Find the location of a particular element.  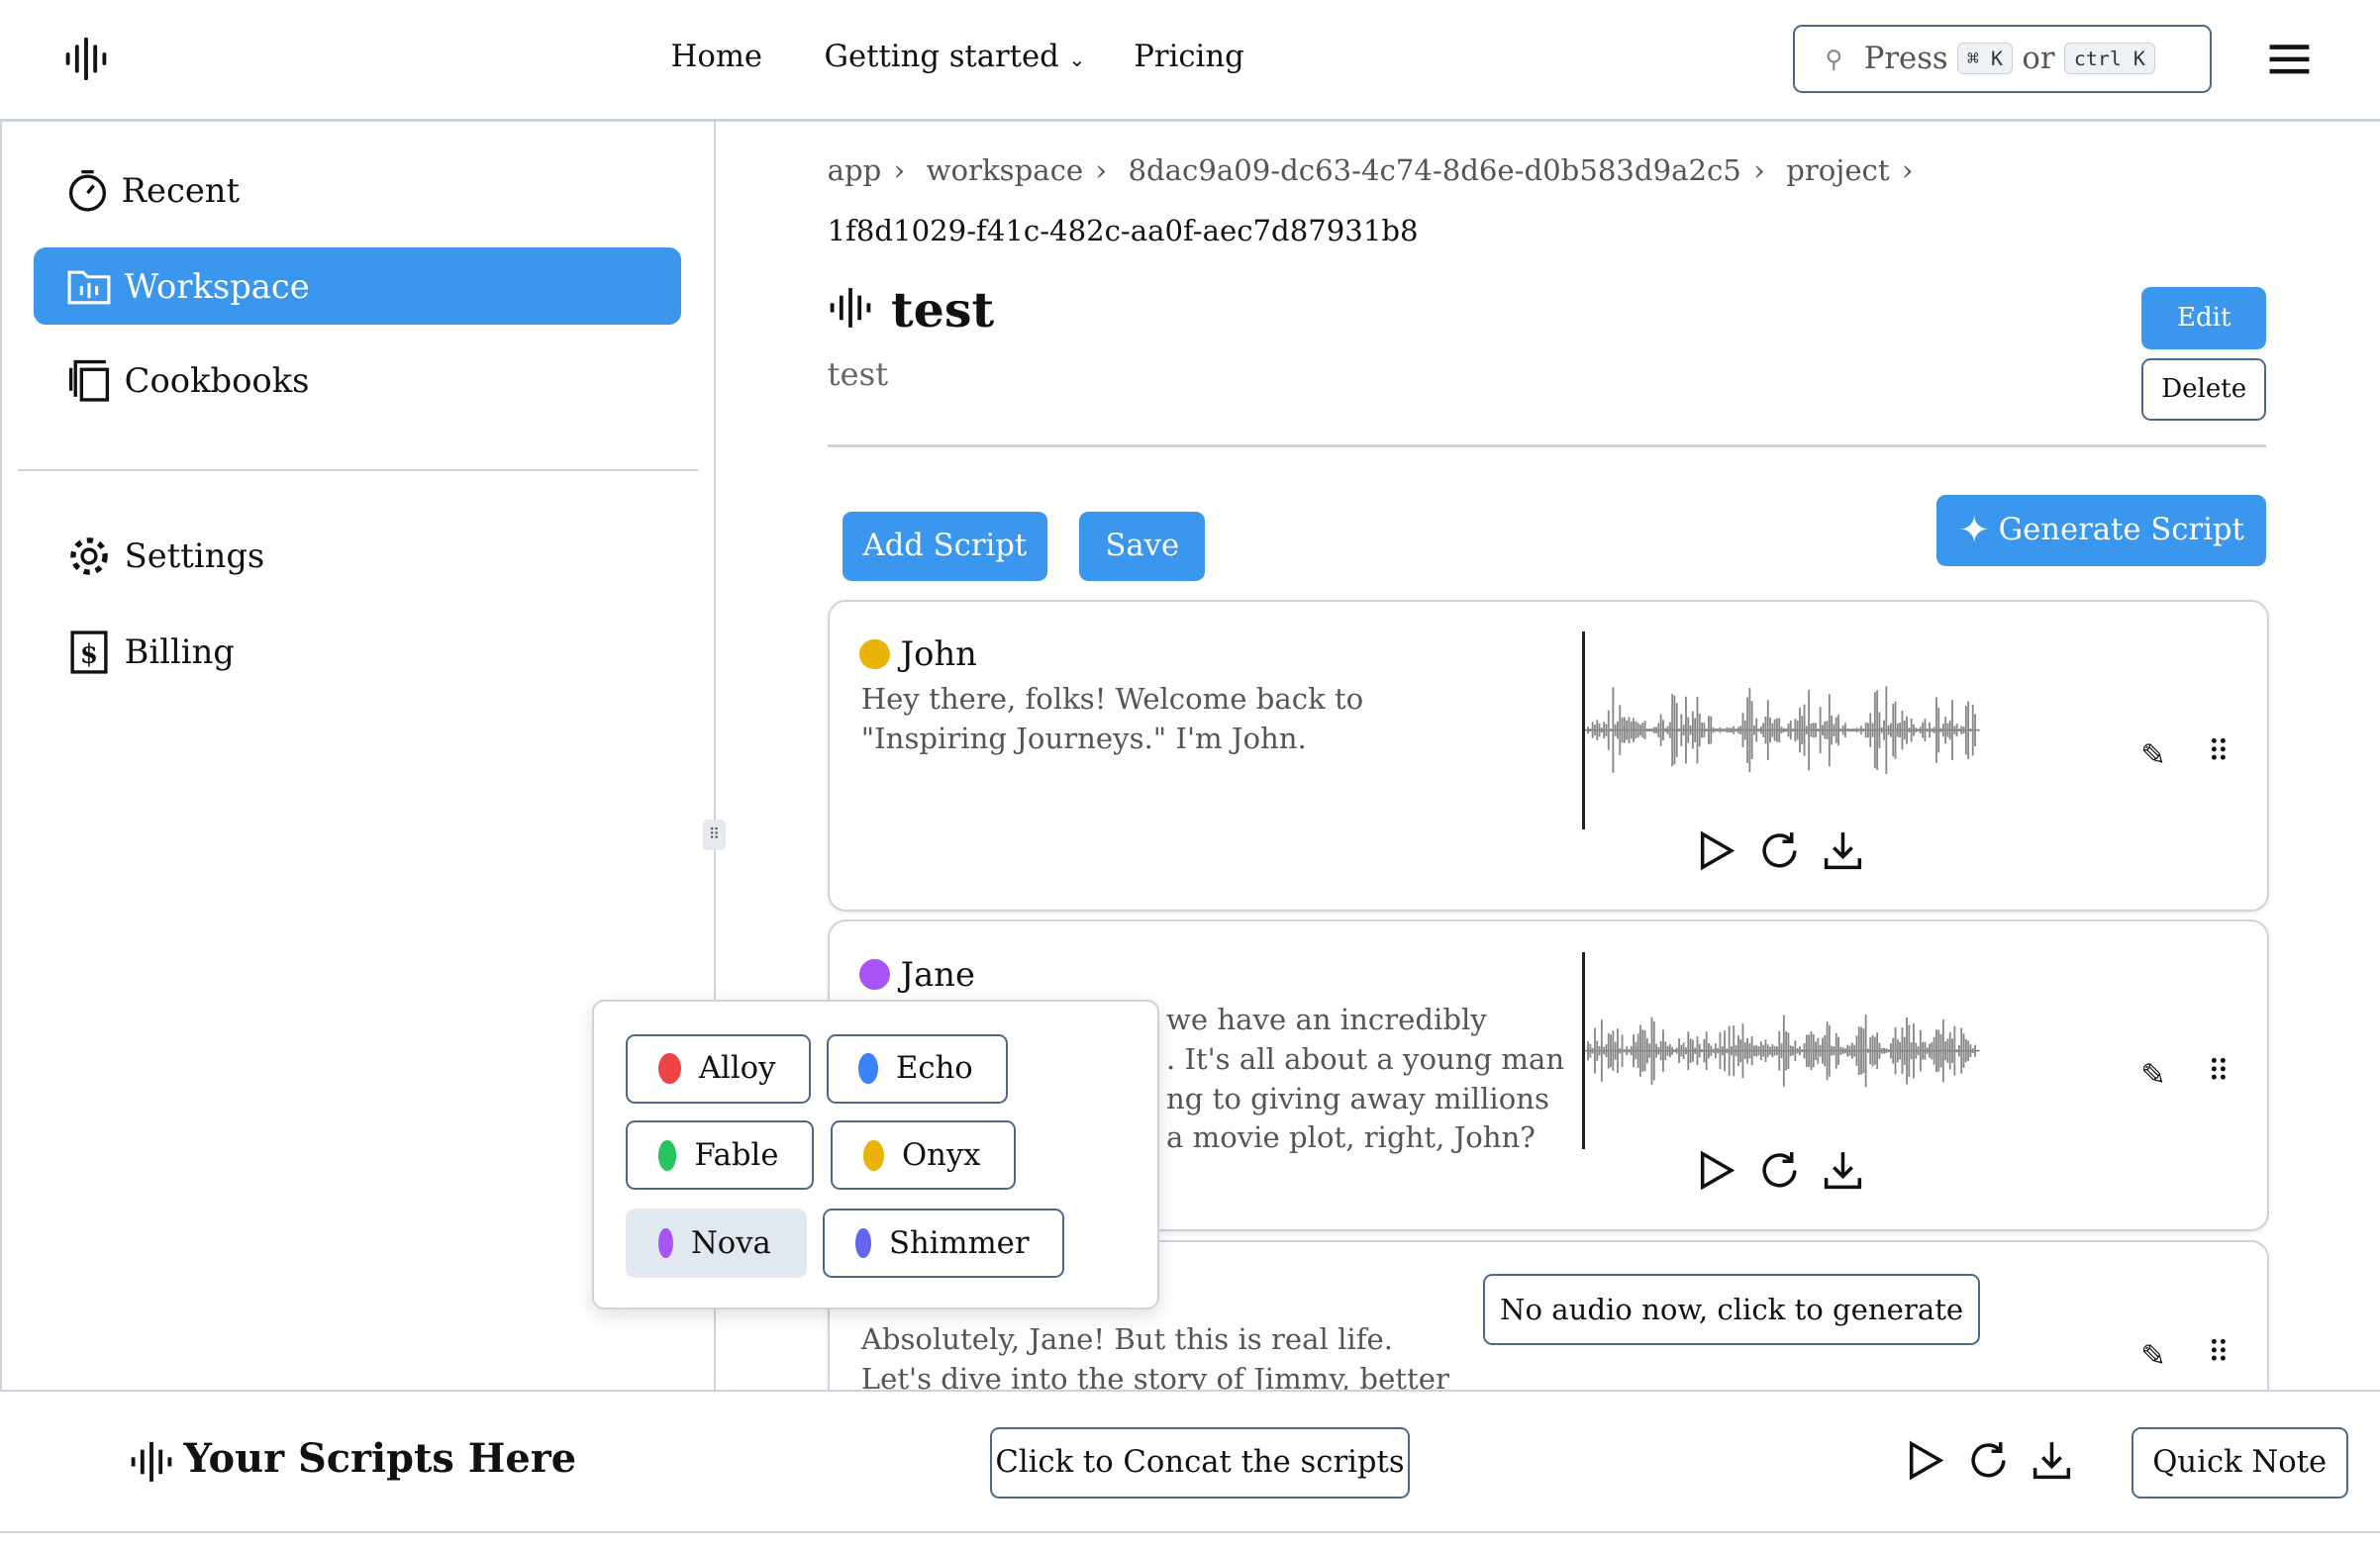

speaker-label: Jane is located at coordinates (937, 974).